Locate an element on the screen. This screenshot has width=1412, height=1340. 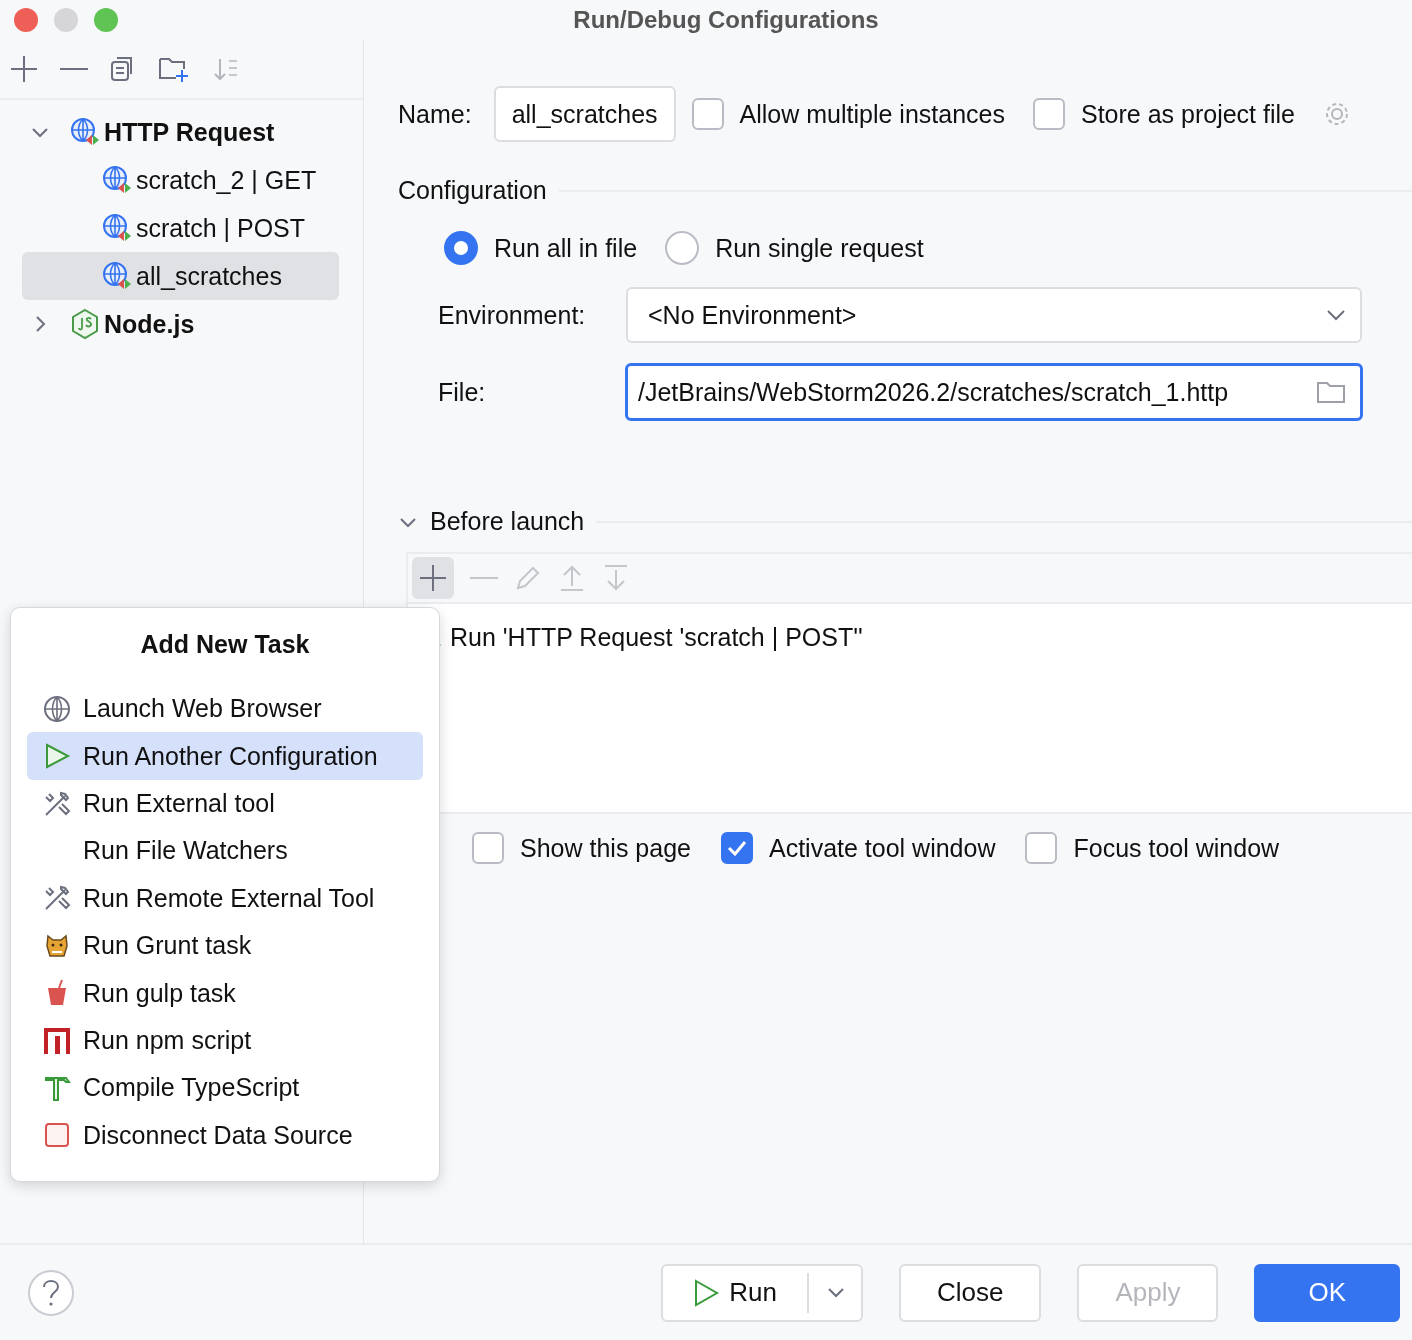
field-label: File: is located at coordinates (462, 392).